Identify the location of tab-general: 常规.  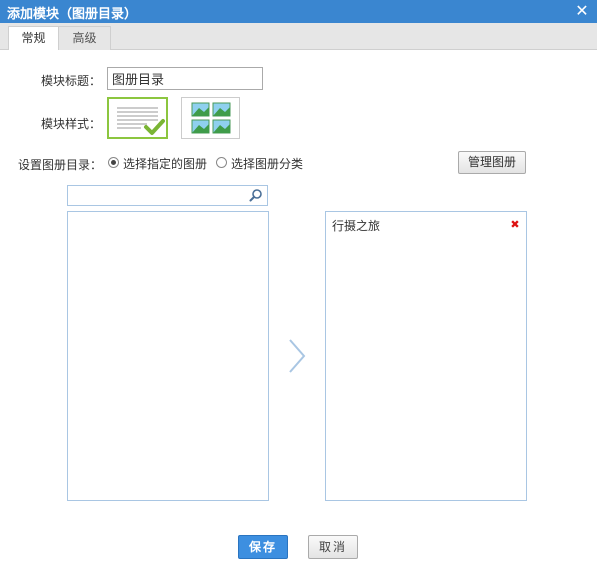
(33, 38).